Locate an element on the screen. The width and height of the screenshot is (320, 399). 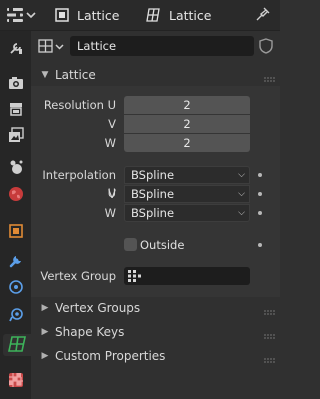
physics-icon is located at coordinates (16, 288).